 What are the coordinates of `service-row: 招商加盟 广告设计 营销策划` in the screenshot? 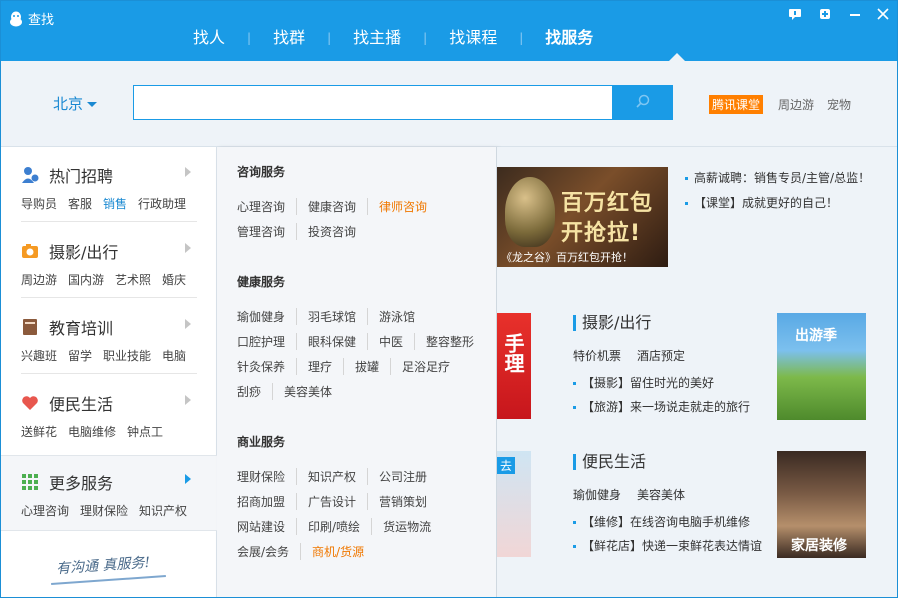 It's located at (339, 501).